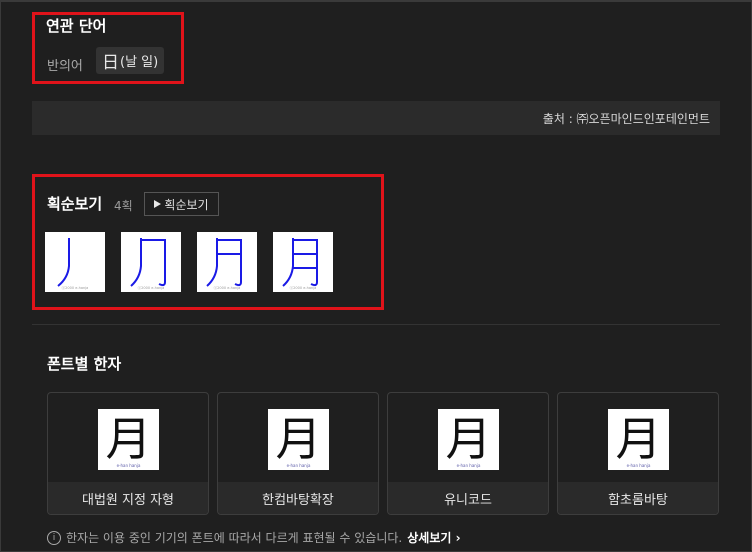 The width and height of the screenshot is (752, 552). I want to click on font-name: 함초롬바탕, so click(638, 498).